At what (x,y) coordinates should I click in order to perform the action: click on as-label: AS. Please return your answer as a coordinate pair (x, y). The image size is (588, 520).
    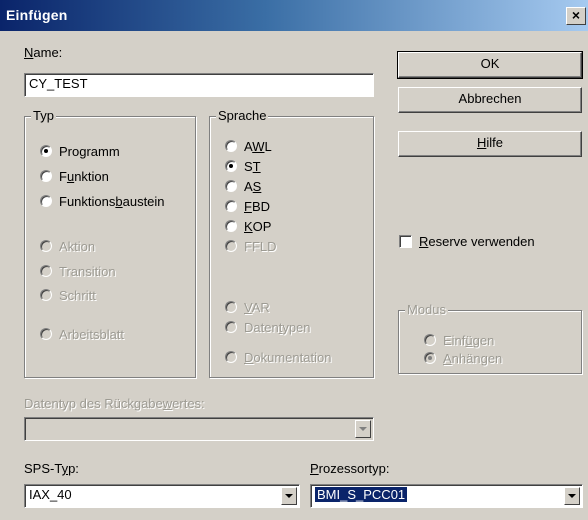
    Looking at the image, I should click on (253, 186).